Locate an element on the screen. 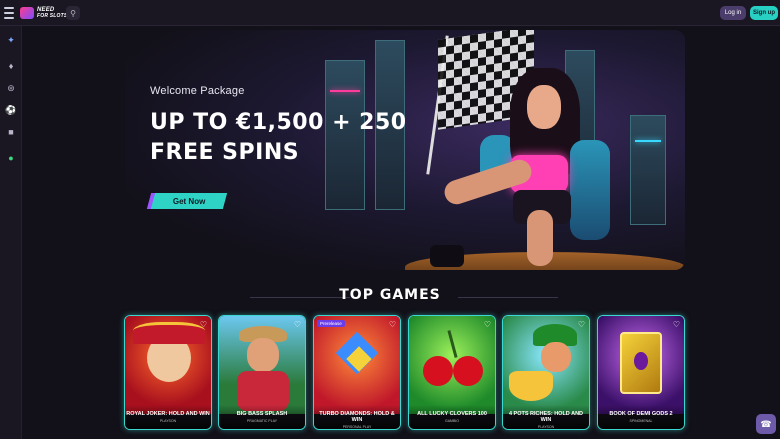 The height and width of the screenshot is (439, 780). prerelease-badge: Prerelease is located at coordinates (331, 323).